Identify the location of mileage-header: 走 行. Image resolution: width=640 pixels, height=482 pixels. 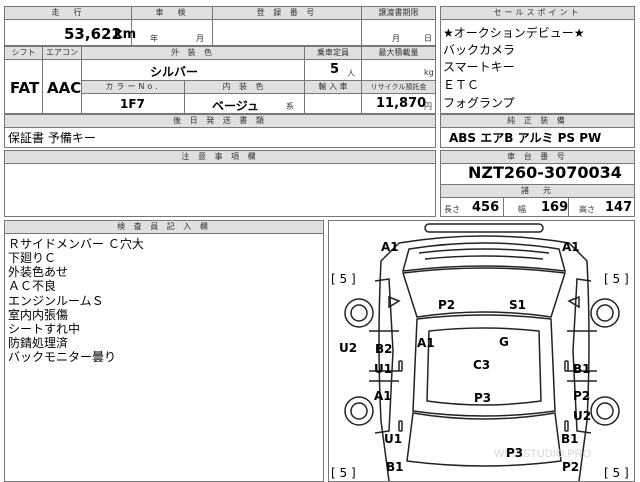
(68, 13).